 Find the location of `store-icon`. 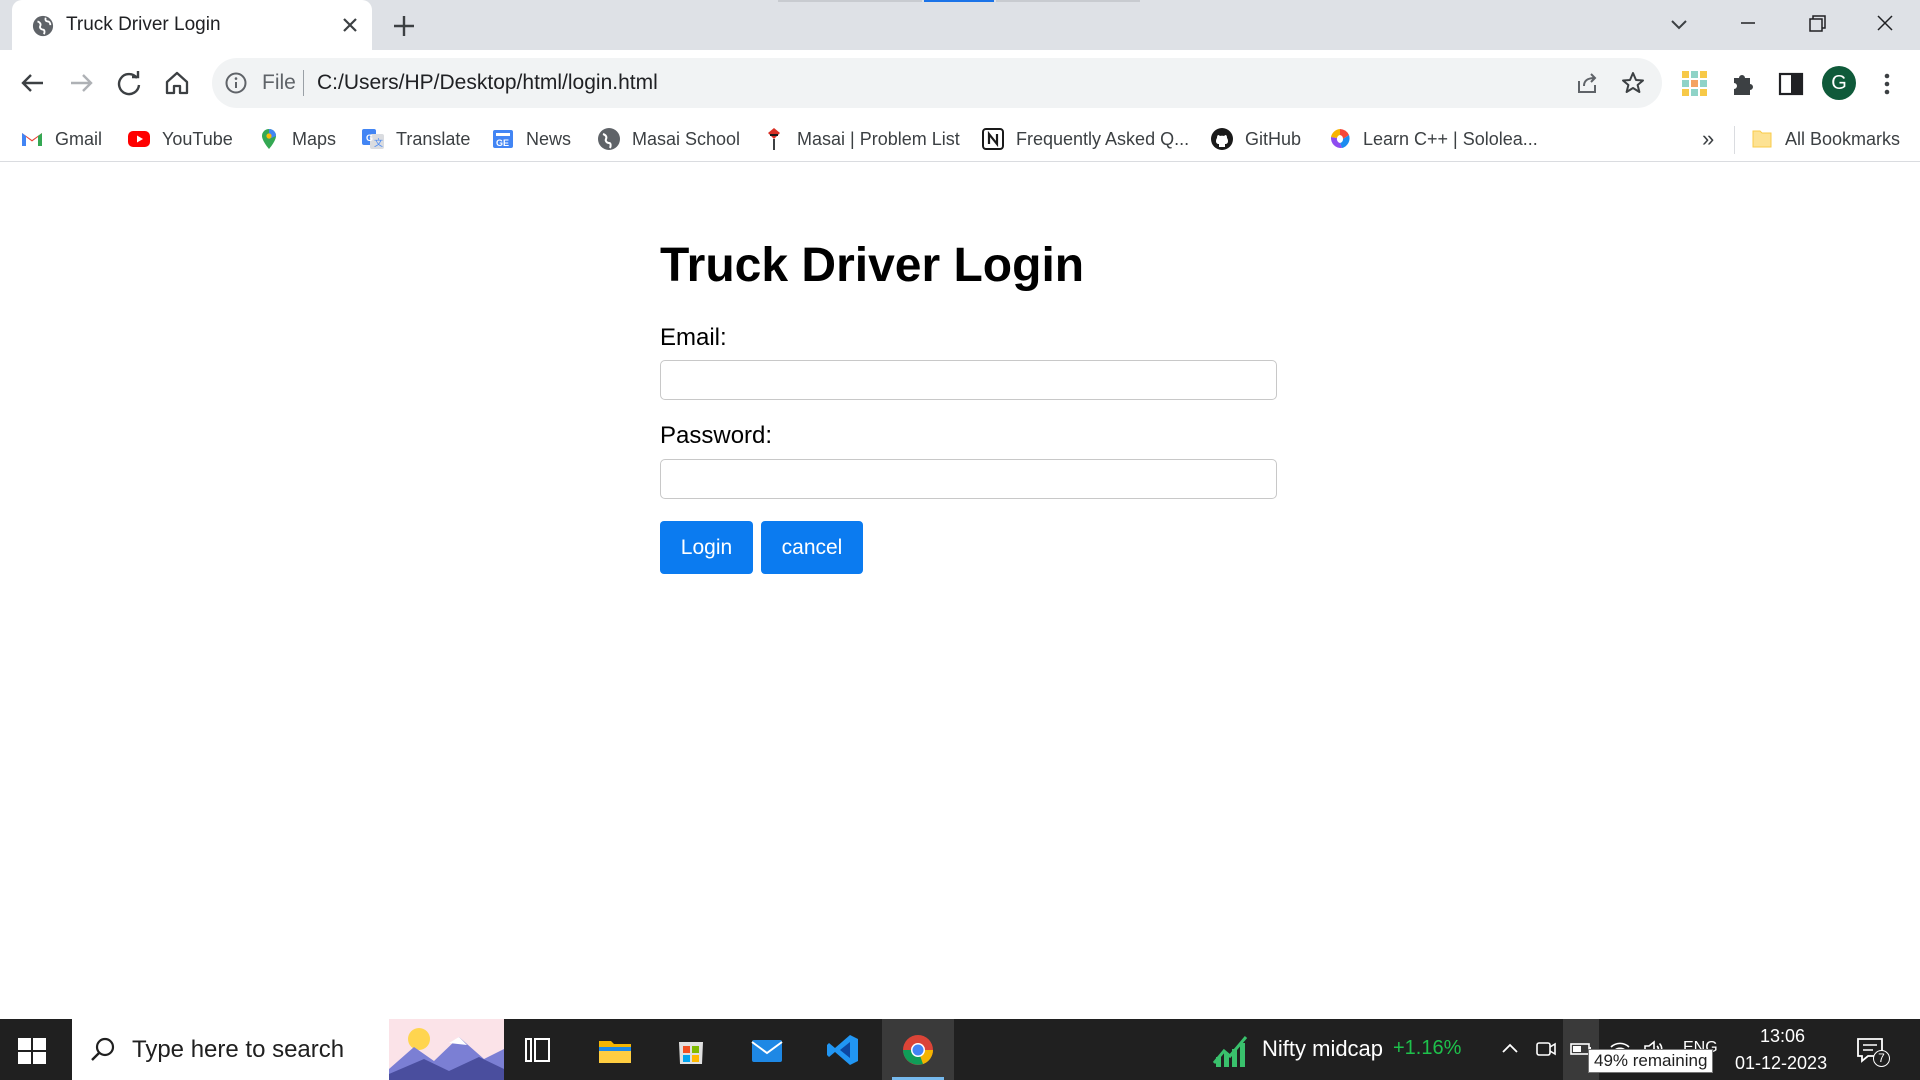

store-icon is located at coordinates (691, 1053).